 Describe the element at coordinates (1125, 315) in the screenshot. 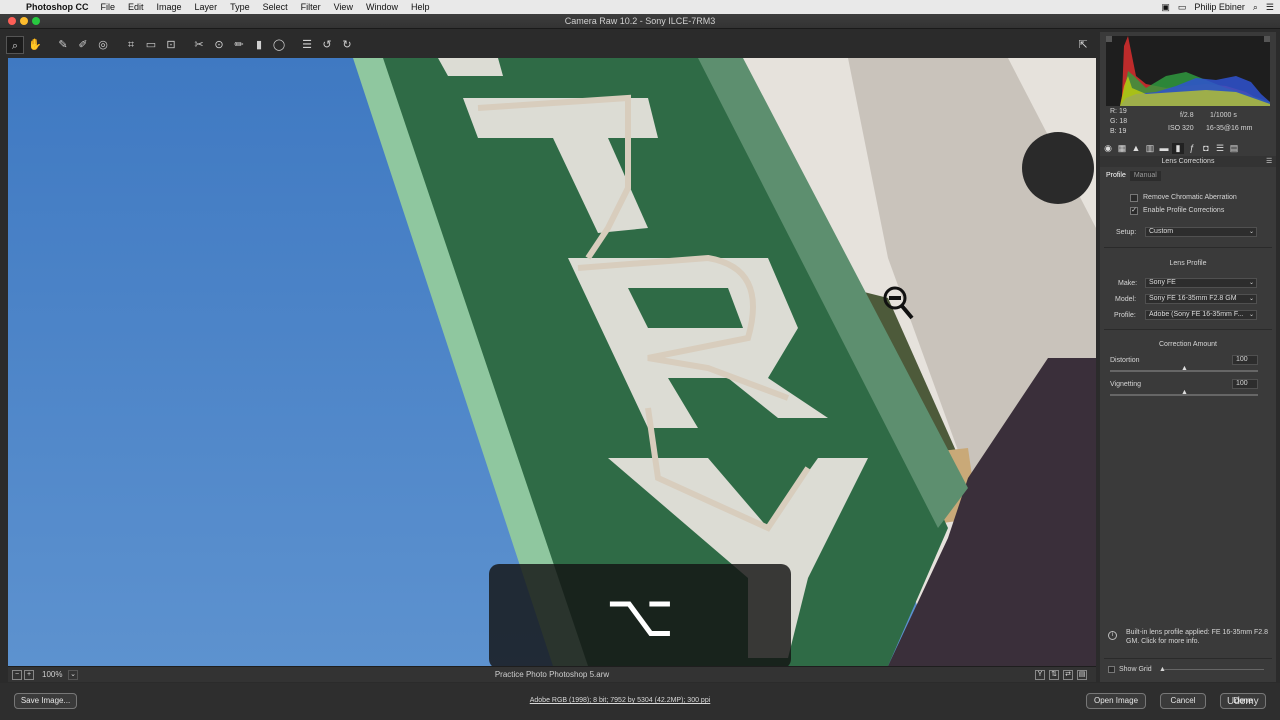

I see `profile-label: Profile:` at that location.